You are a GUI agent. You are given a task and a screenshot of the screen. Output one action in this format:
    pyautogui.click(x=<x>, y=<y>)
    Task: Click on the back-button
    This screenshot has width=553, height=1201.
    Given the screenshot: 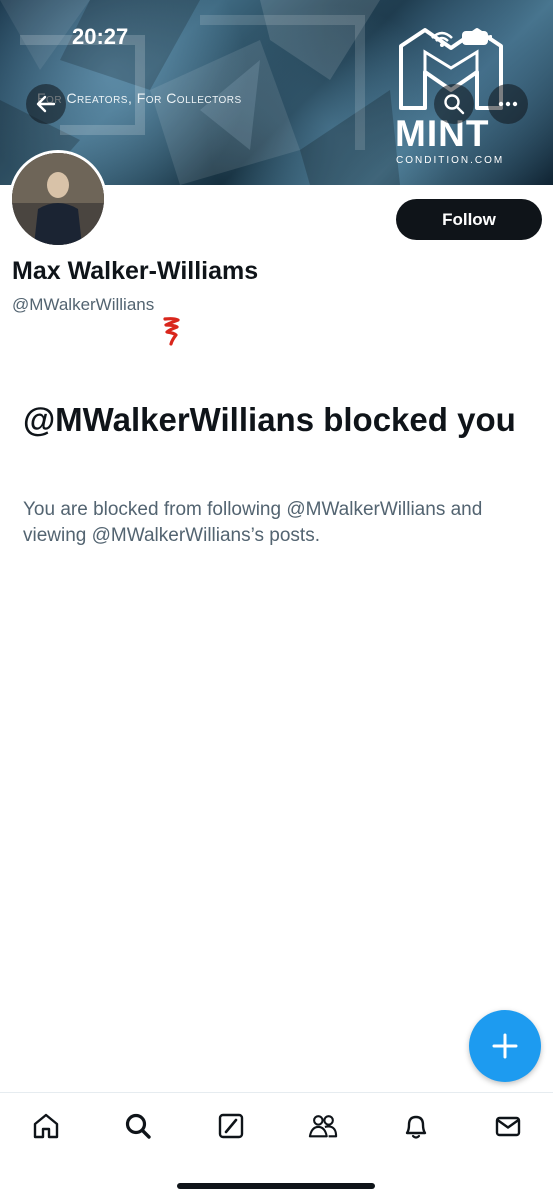 What is the action you would take?
    pyautogui.click(x=46, y=104)
    